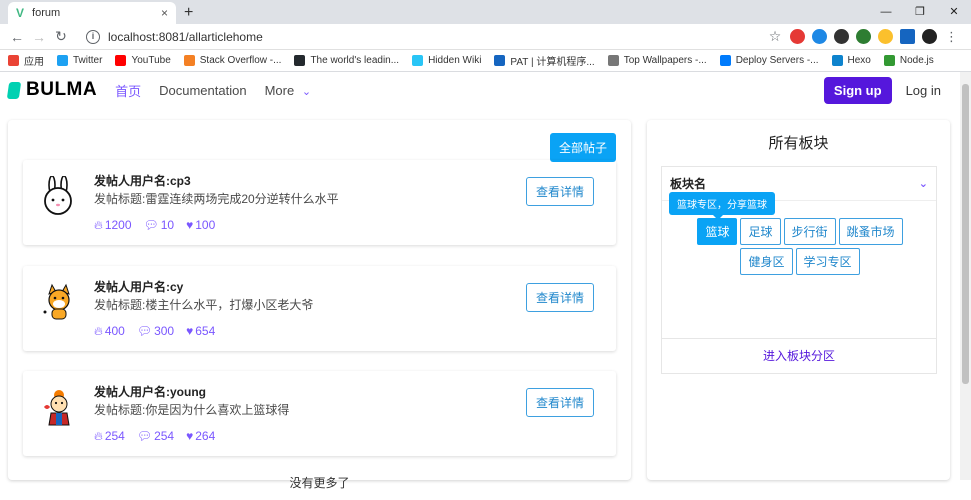 The height and width of the screenshot is (500, 971). Describe the element at coordinates (886, 12) in the screenshot. I see `minimize-button: —` at that location.